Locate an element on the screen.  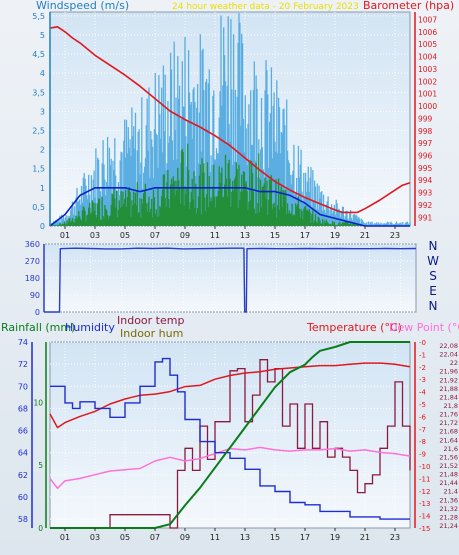
indoor-temp-tick-label: 21,56 is located at coordinates (448, 457).